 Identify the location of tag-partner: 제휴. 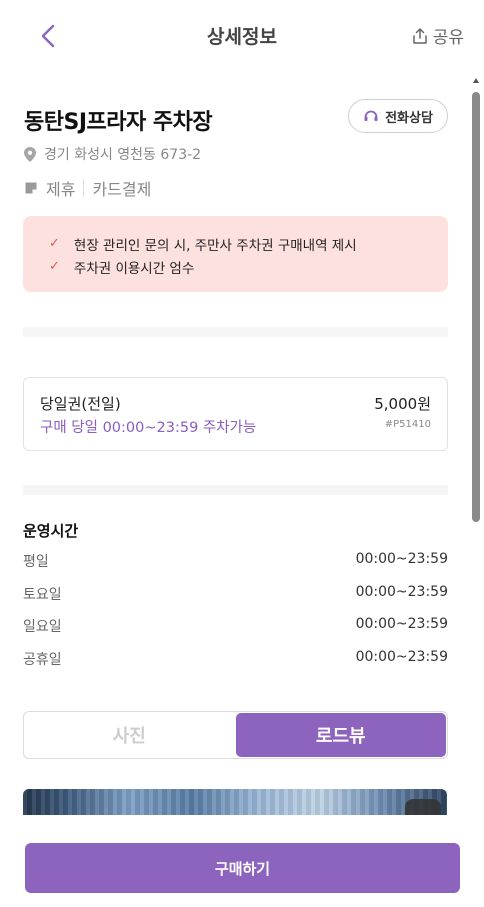
(61, 189).